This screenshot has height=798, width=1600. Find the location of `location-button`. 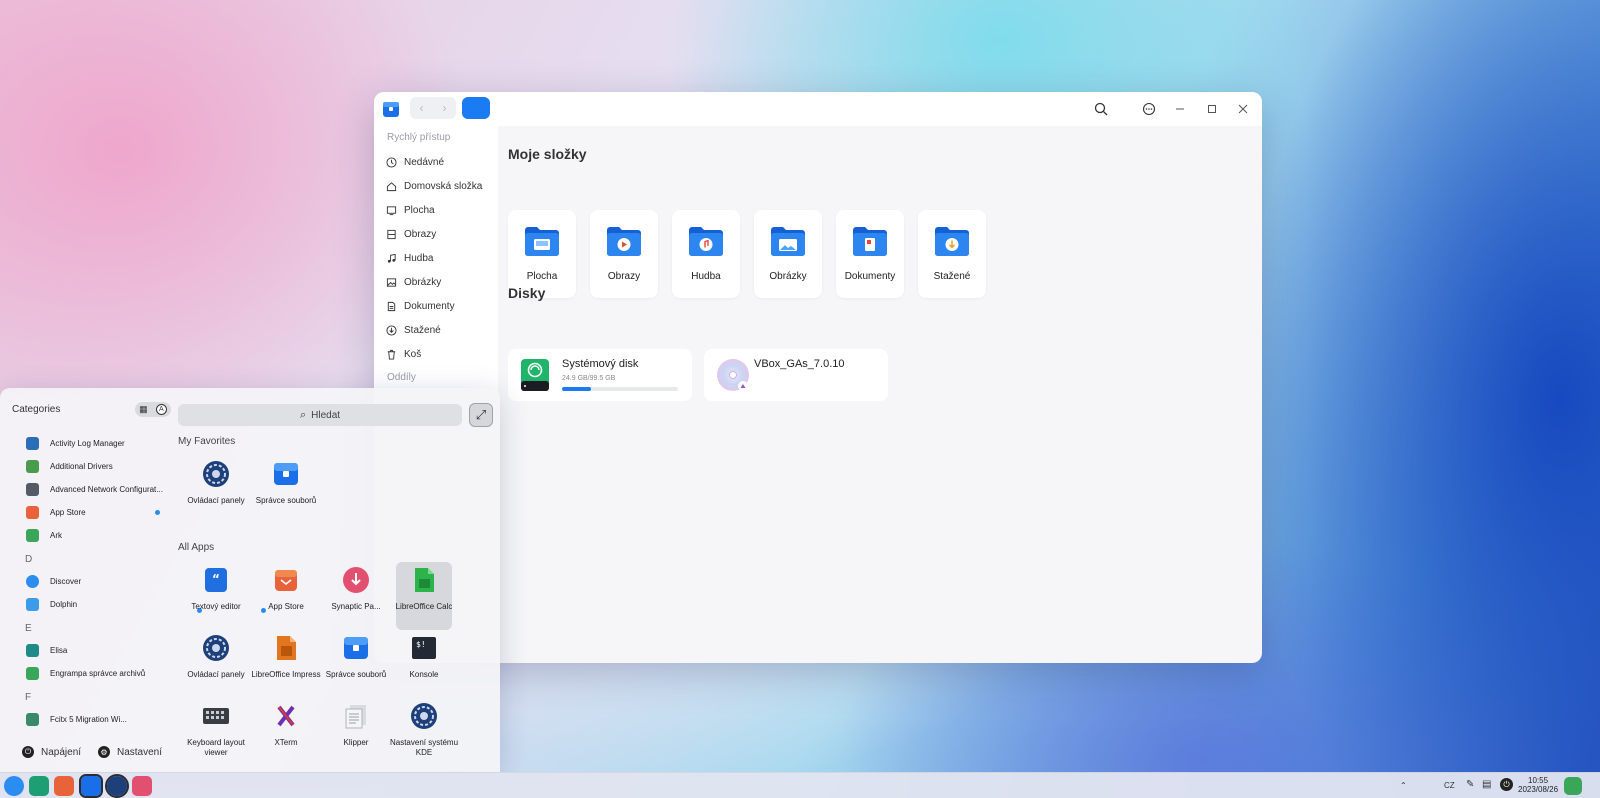

location-button is located at coordinates (476, 108).